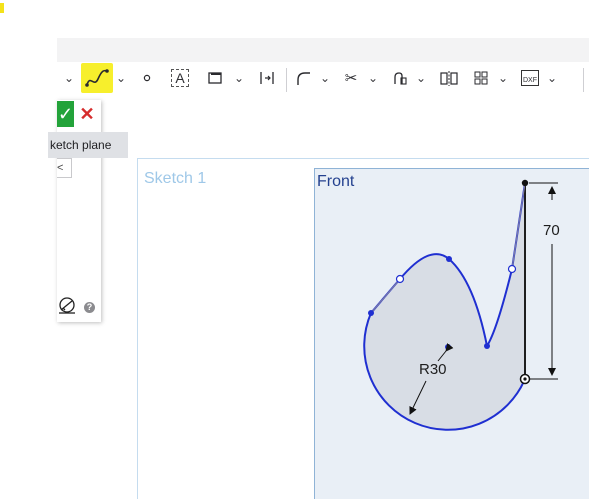  What do you see at coordinates (551, 230) in the screenshot?
I see `vertical-dimension: 70` at bounding box center [551, 230].